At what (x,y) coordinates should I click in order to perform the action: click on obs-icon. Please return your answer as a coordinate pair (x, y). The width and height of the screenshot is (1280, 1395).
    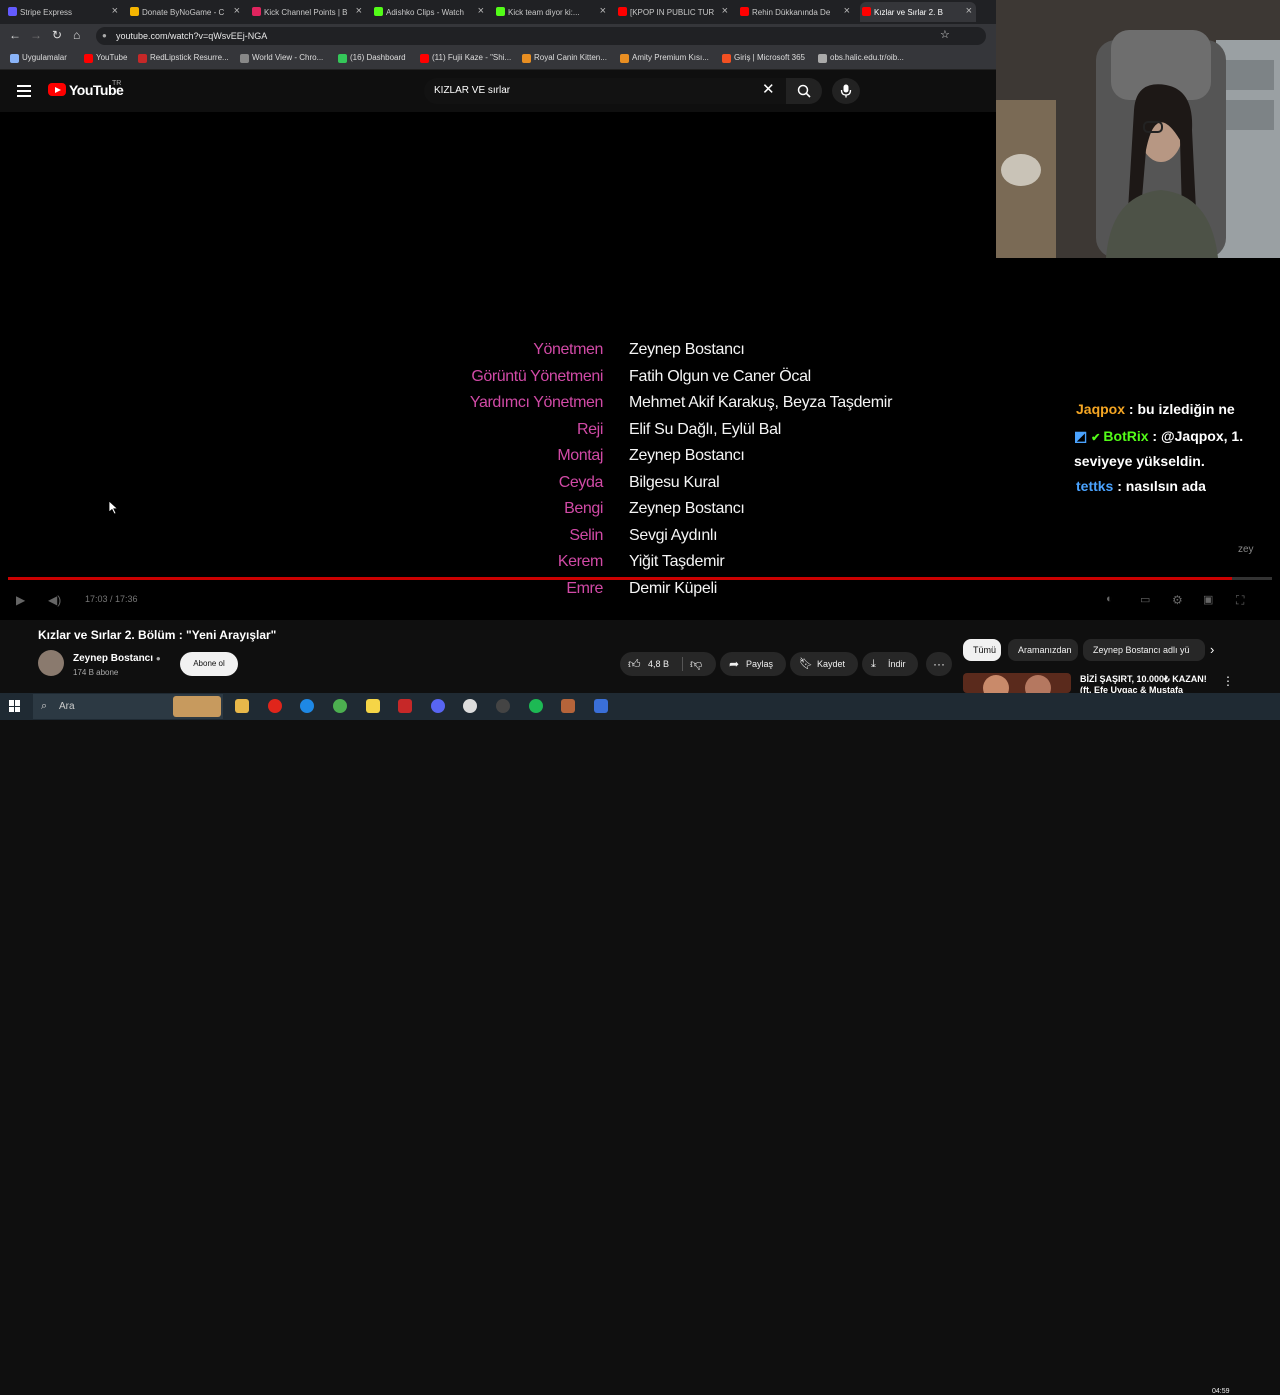
    Looking at the image, I should click on (470, 706).